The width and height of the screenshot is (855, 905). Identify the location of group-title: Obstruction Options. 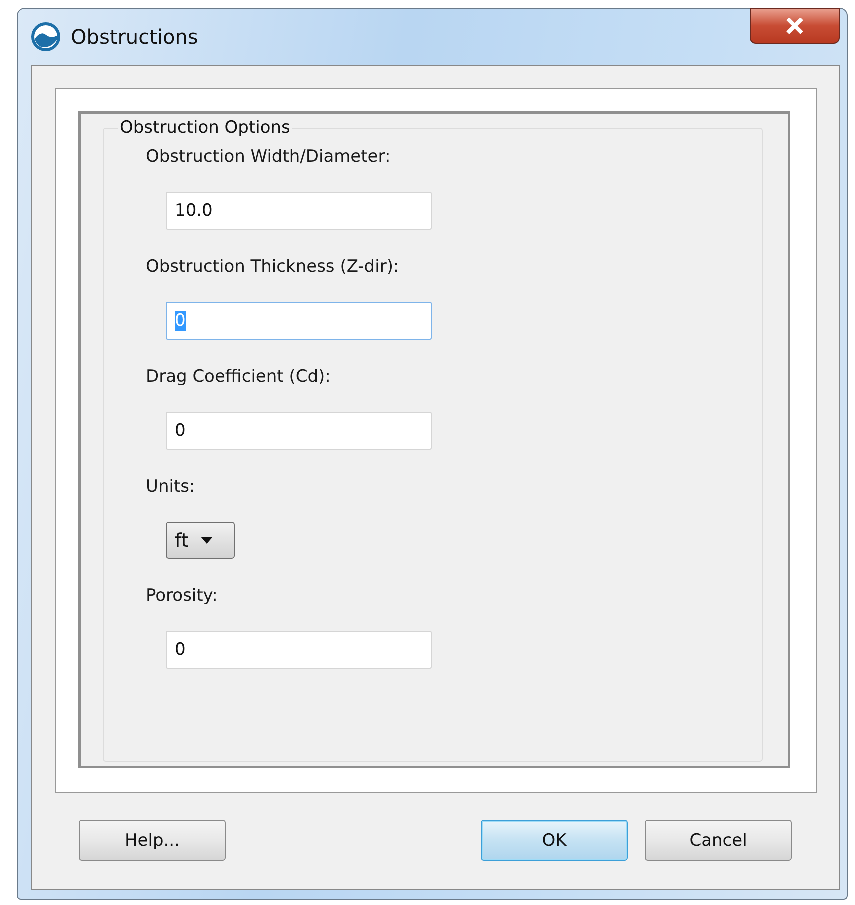
(205, 128).